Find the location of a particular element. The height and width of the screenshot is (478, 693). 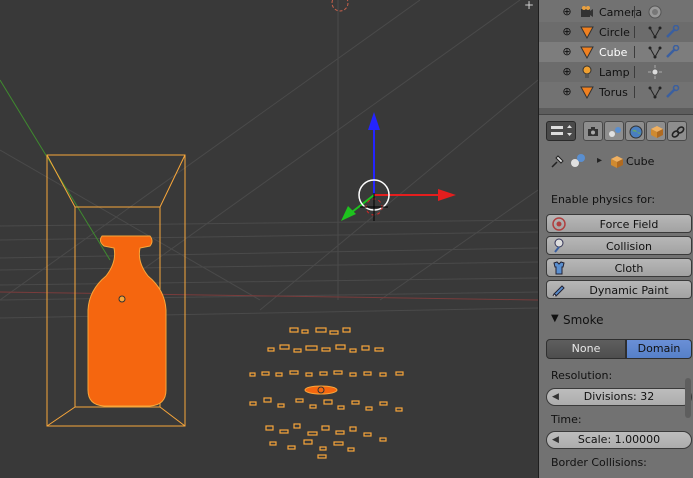

pin-icon is located at coordinates (557, 162).